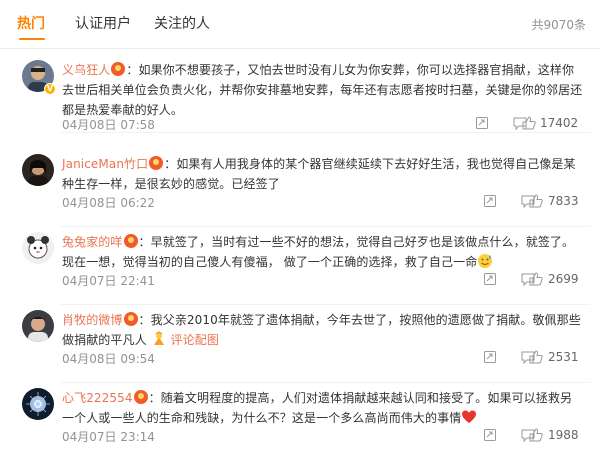 Image resolution: width=600 pixels, height=452 pixels. I want to click on like-count: 2531, so click(563, 357).